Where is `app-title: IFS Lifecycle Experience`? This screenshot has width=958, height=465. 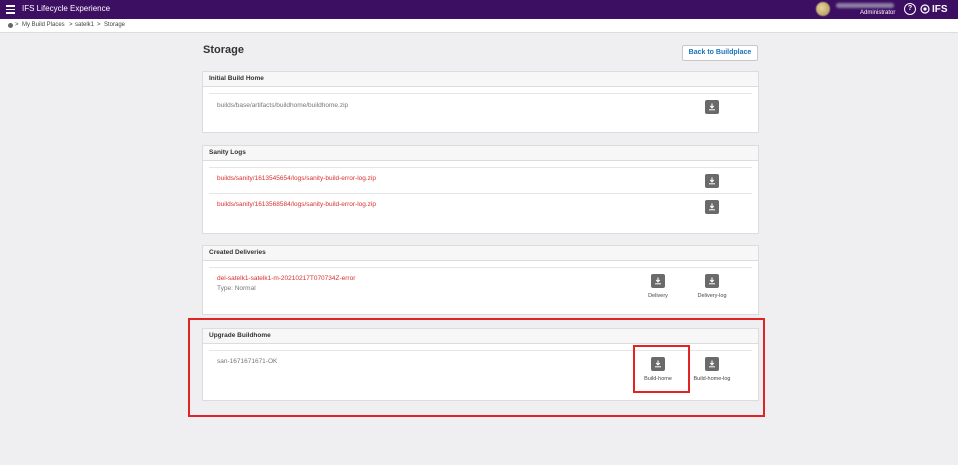 app-title: IFS Lifecycle Experience is located at coordinates (66, 8).